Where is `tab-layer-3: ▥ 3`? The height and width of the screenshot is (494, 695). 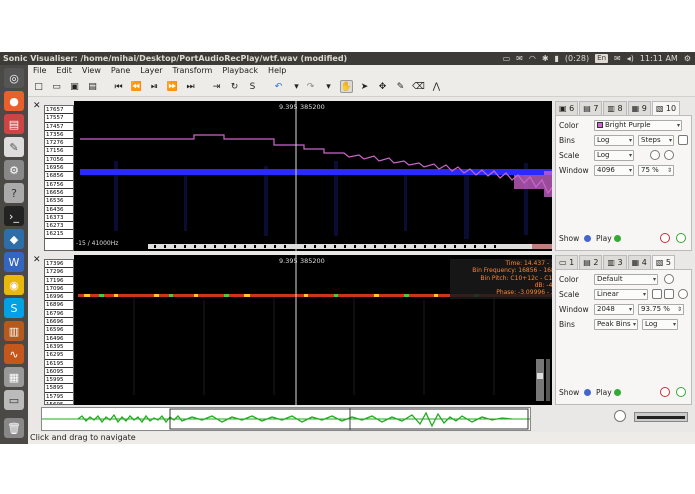 tab-layer-3: ▥ 3 is located at coordinates (615, 262).